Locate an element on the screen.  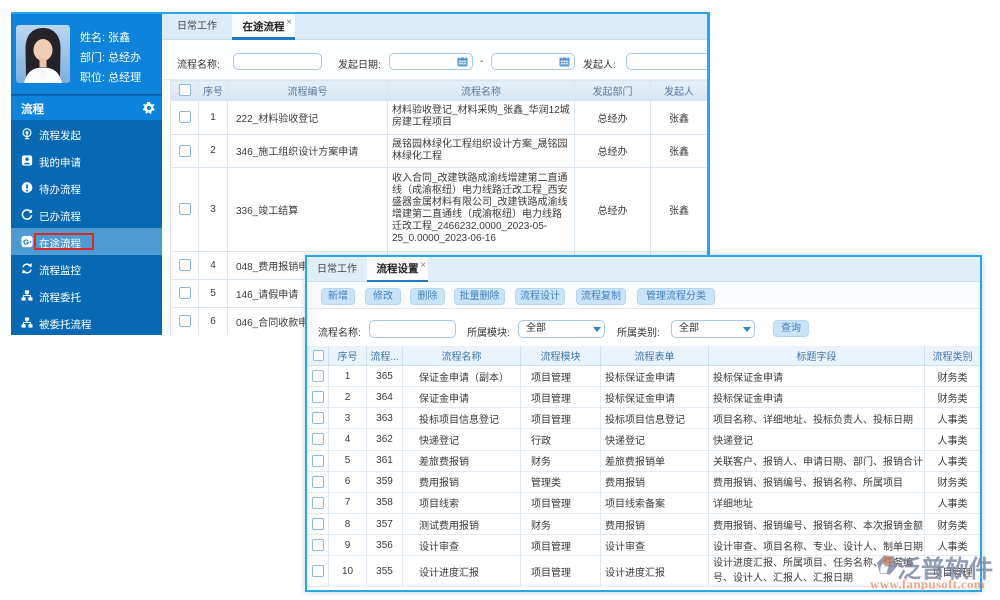
svg-text: G is located at coordinates (26, 242).